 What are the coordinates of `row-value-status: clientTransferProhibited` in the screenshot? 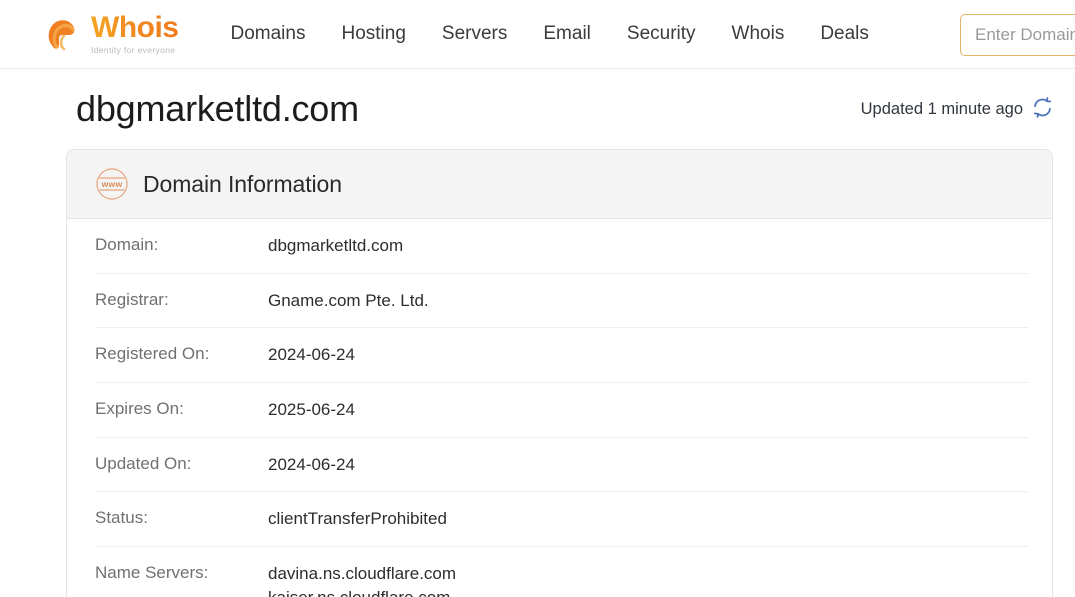 It's located at (357, 519).